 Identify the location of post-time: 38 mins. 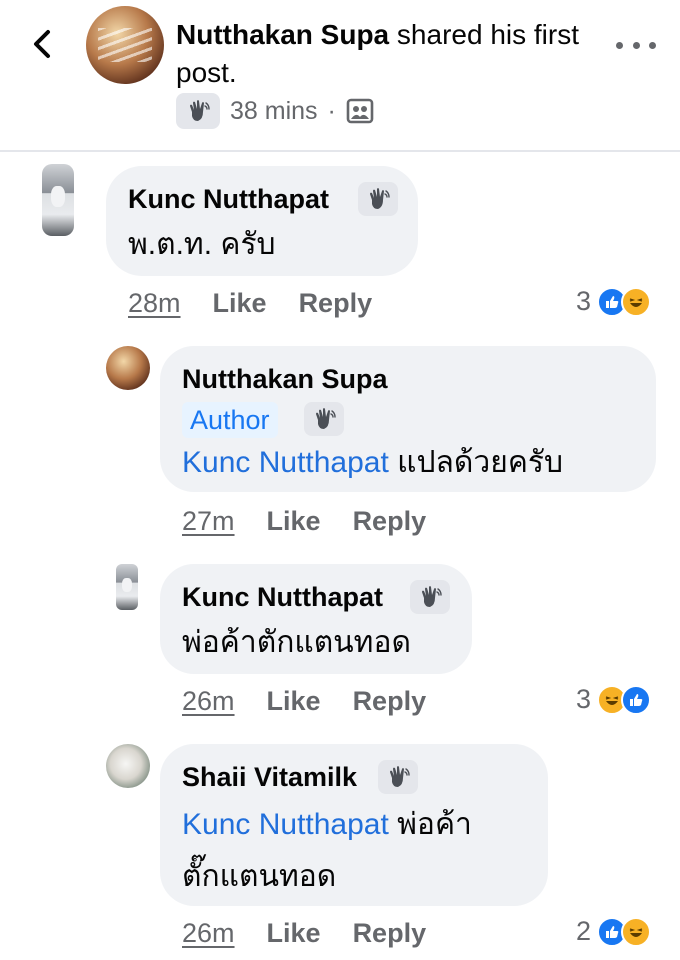
(274, 111).